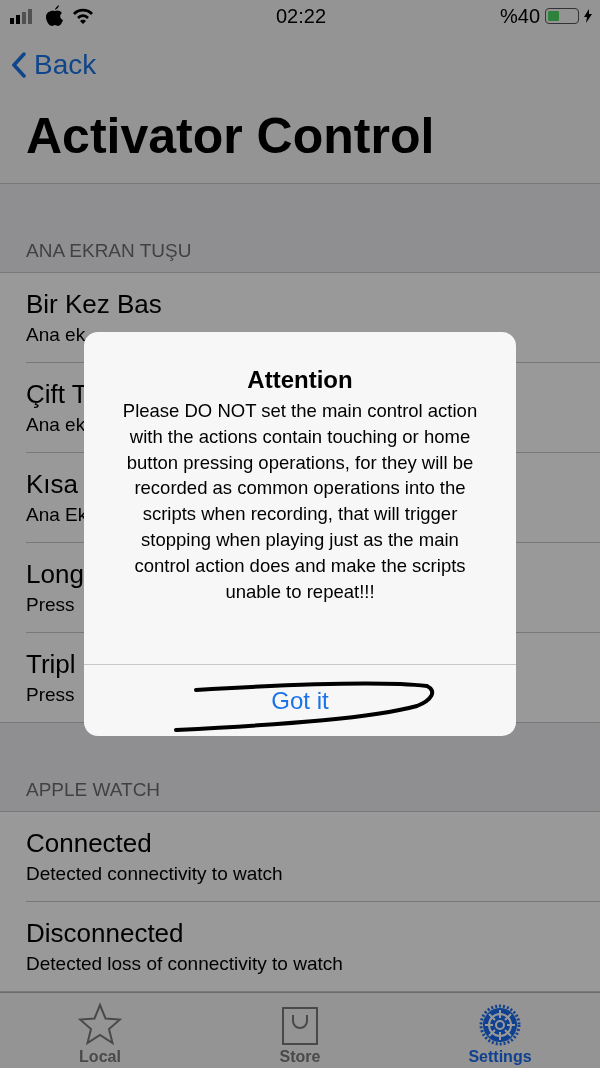  I want to click on tab-item: Local, so click(100, 1030).